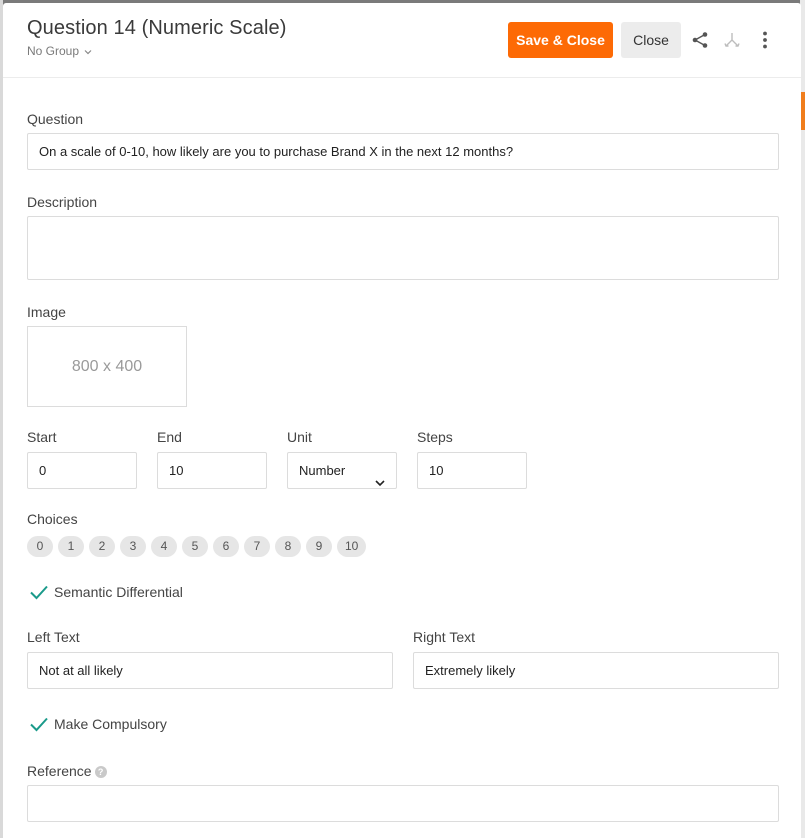 The width and height of the screenshot is (805, 838). What do you see at coordinates (55, 119) in the screenshot?
I see `question-label: Question` at bounding box center [55, 119].